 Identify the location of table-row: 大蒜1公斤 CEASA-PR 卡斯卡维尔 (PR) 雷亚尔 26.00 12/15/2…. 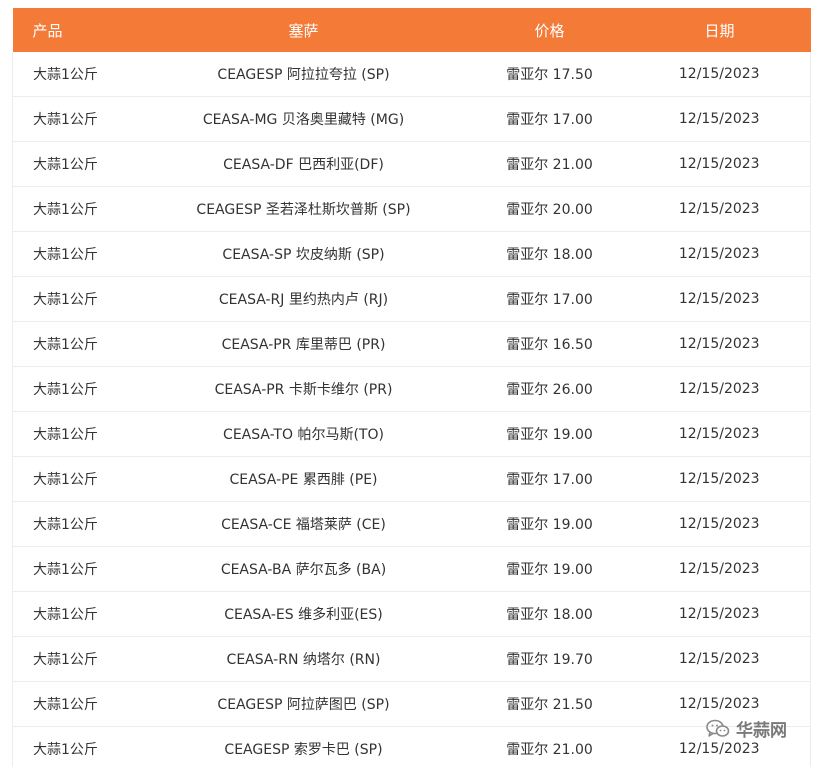
(411, 389).